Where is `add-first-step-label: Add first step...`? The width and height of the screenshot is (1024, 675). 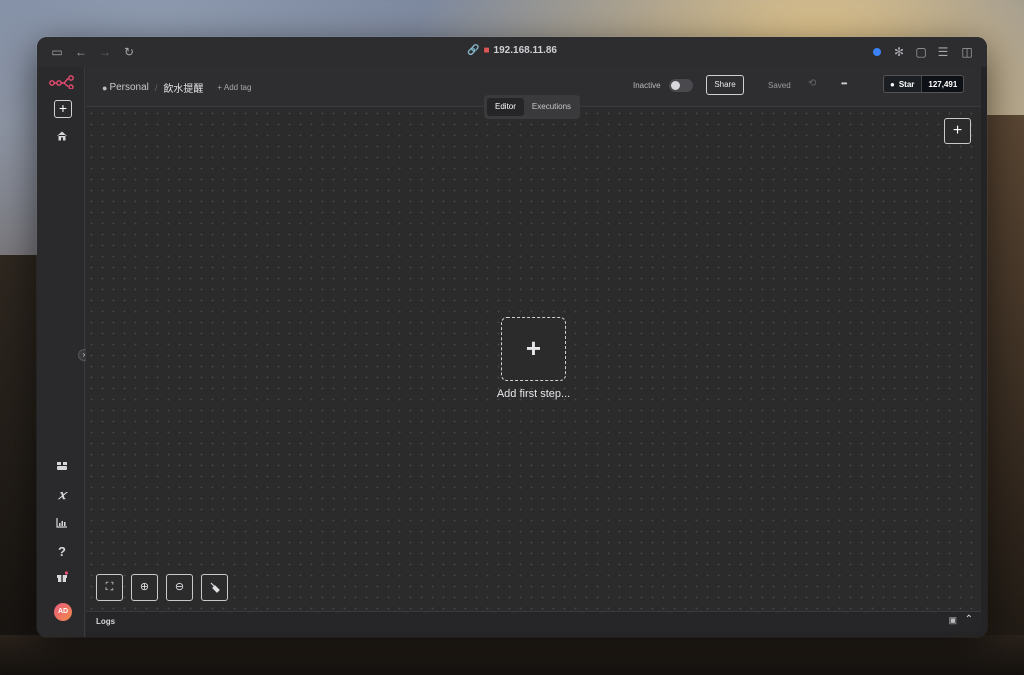
add-first-step-label: Add first step... is located at coordinates (533, 394).